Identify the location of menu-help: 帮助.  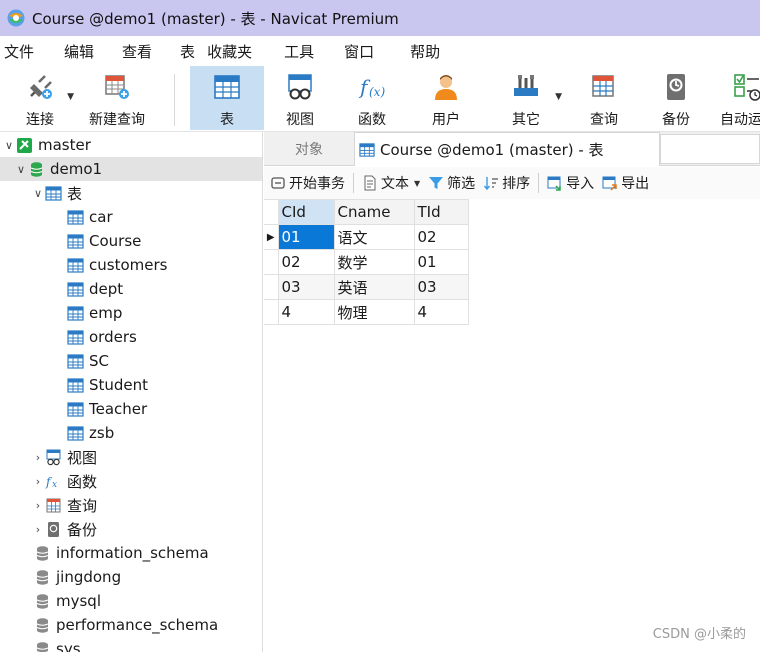
(431, 51).